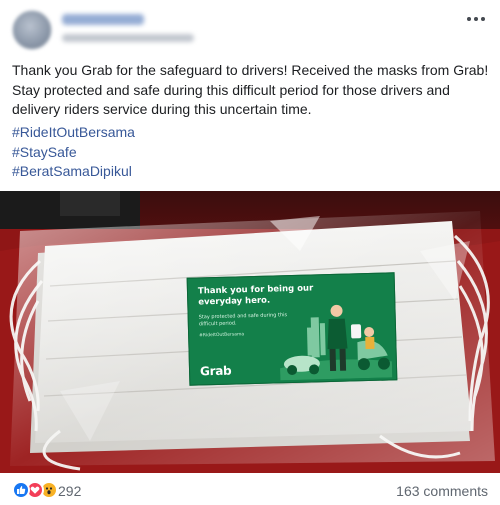  I want to click on rider-illustration, so click(336, 342).